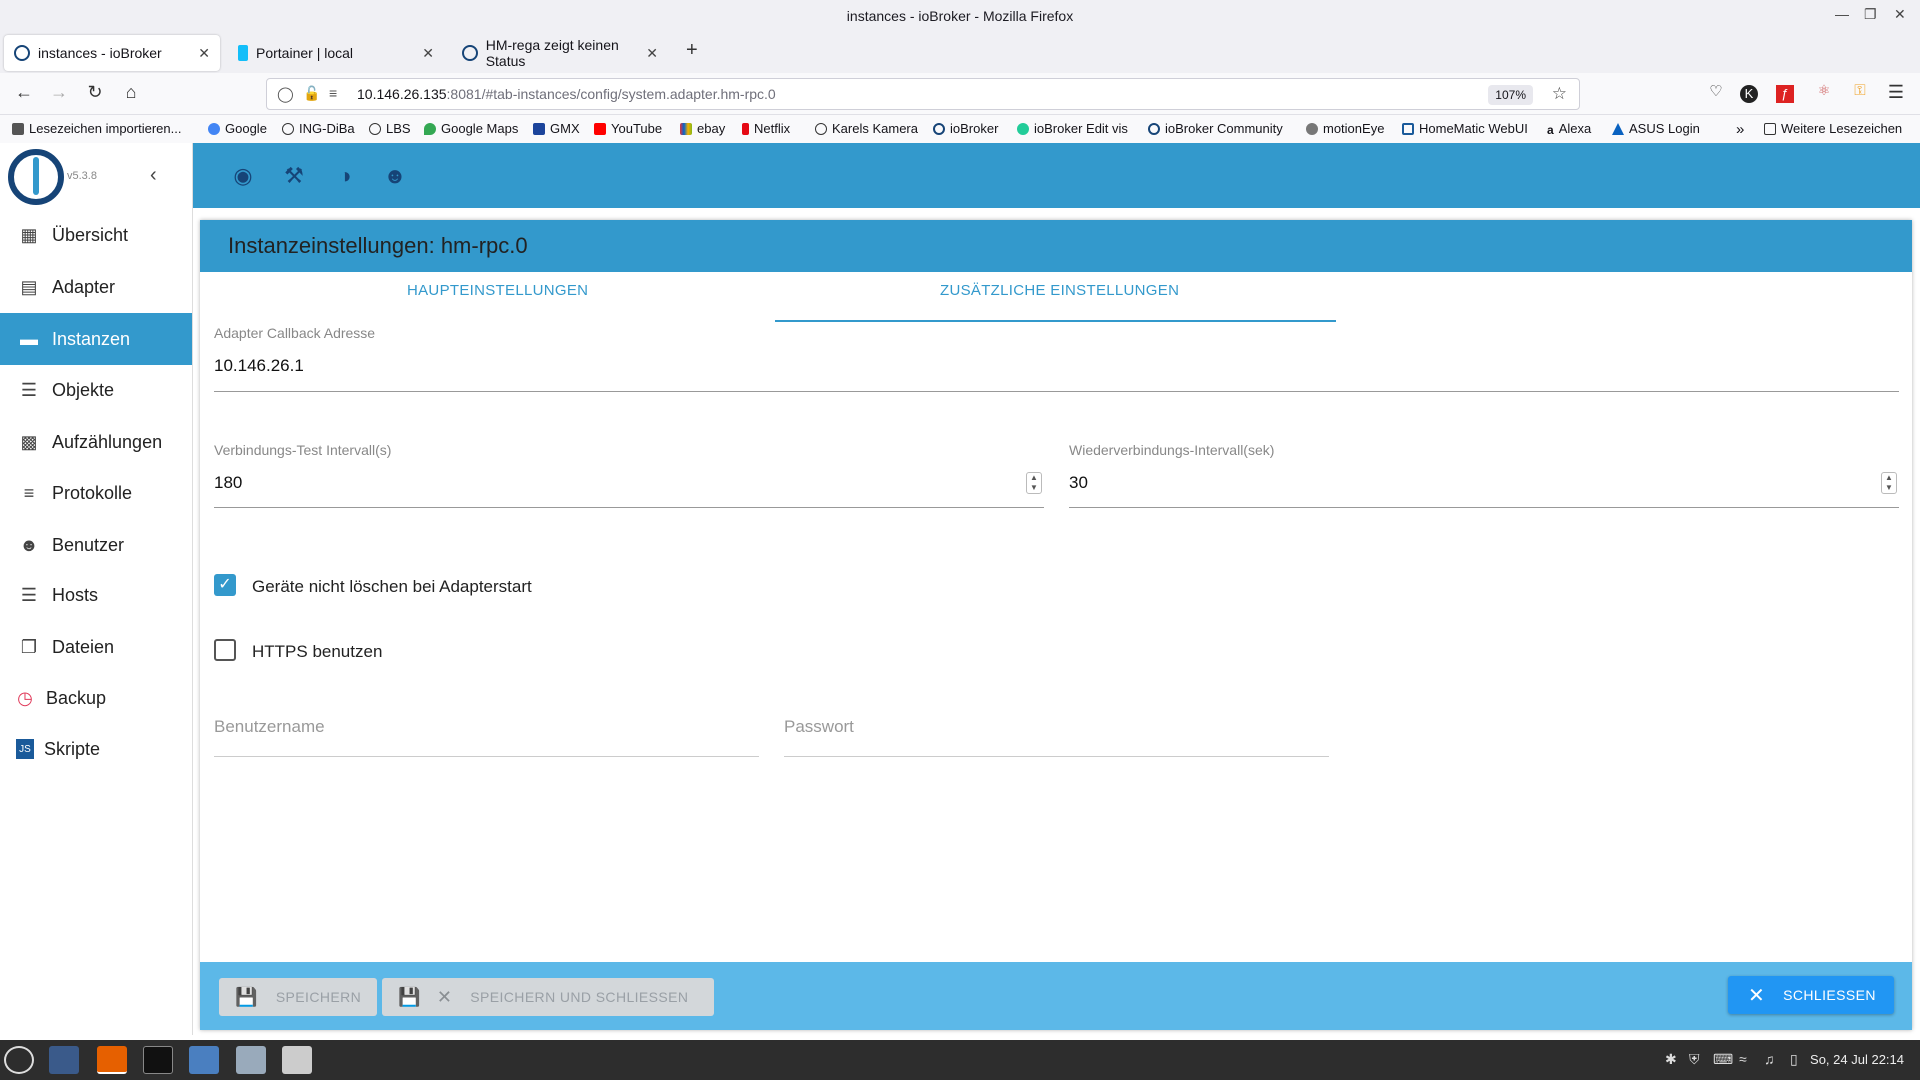  Describe the element at coordinates (225, 585) in the screenshot. I see `dont-delete-devices-checkbox: ✓` at that location.